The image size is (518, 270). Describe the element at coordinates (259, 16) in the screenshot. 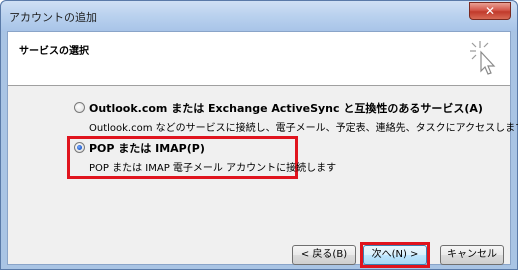

I see `title-bar: アカウントの追加 ✕` at that location.